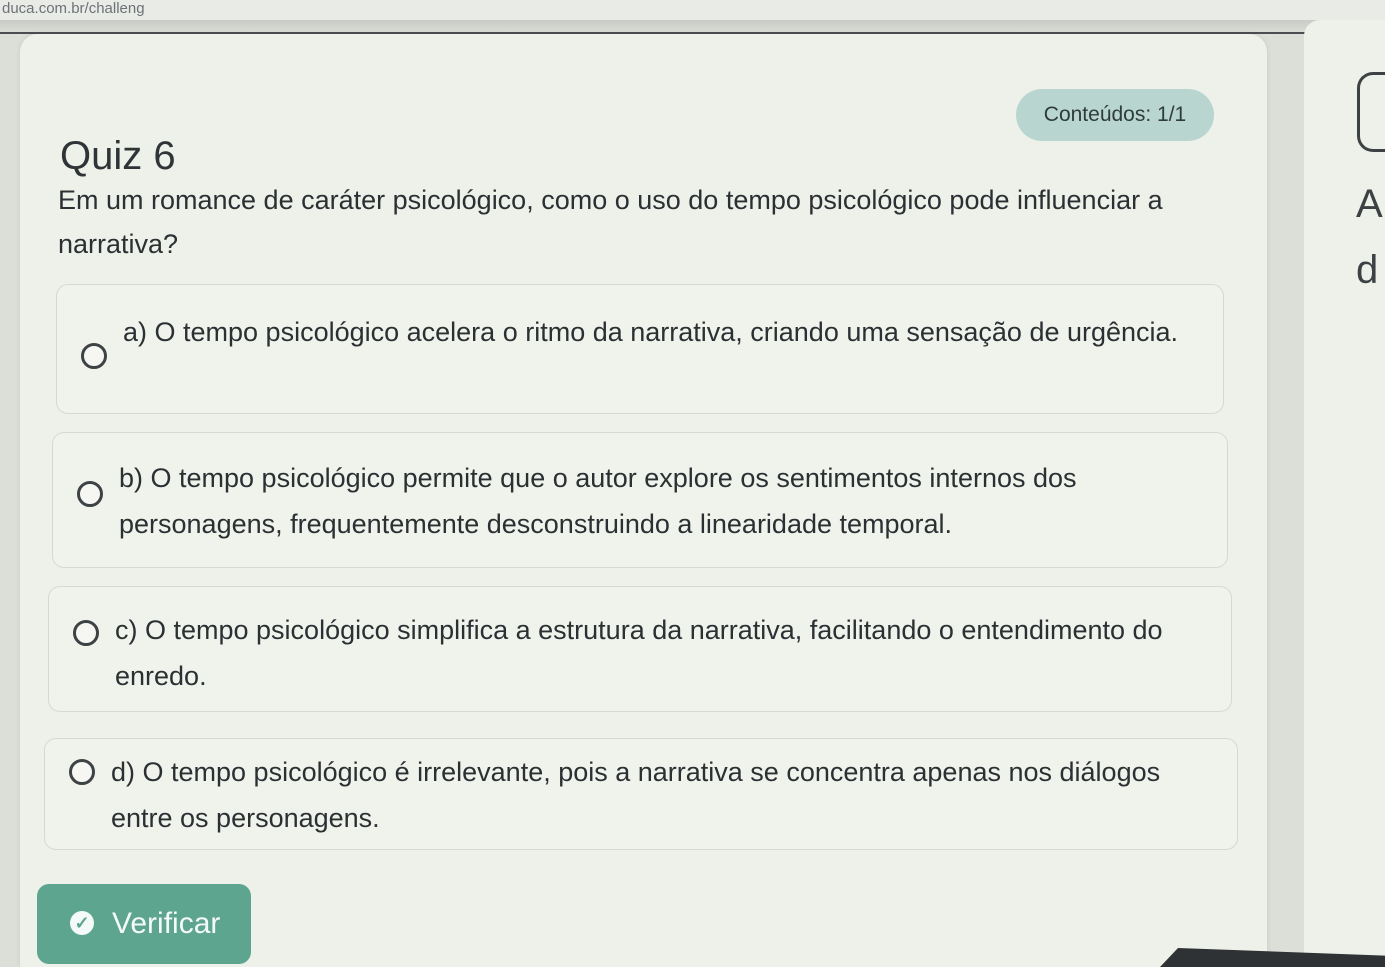 This screenshot has width=1385, height=967. Describe the element at coordinates (1344, 493) in the screenshot. I see `side-panel` at that location.